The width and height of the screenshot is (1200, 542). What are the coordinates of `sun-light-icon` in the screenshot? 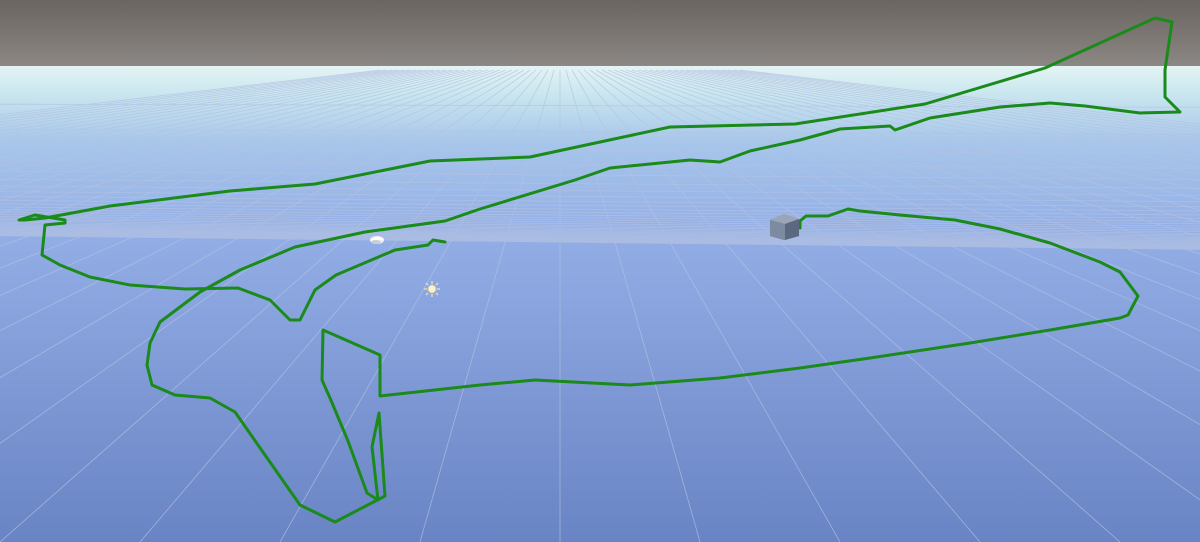 It's located at (432, 289).